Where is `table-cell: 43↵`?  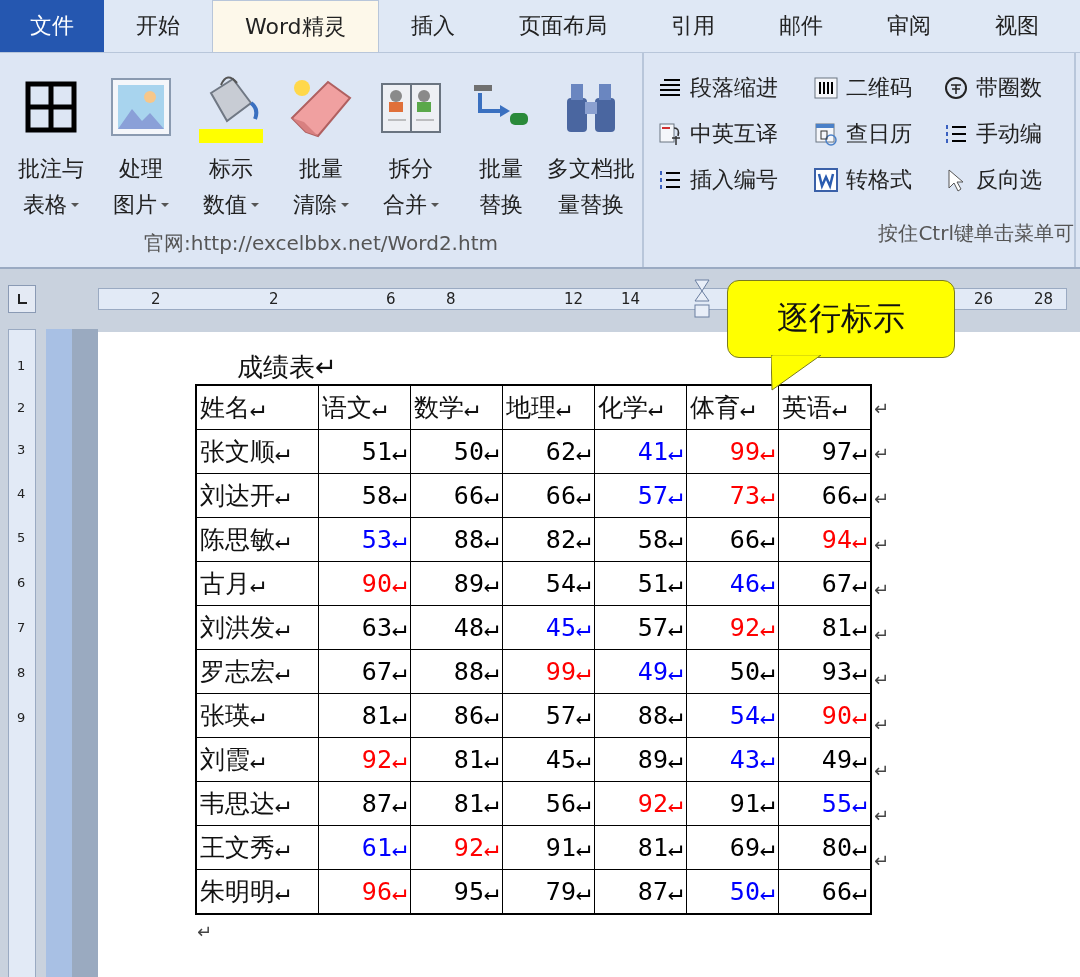 table-cell: 43↵ is located at coordinates (732, 759).